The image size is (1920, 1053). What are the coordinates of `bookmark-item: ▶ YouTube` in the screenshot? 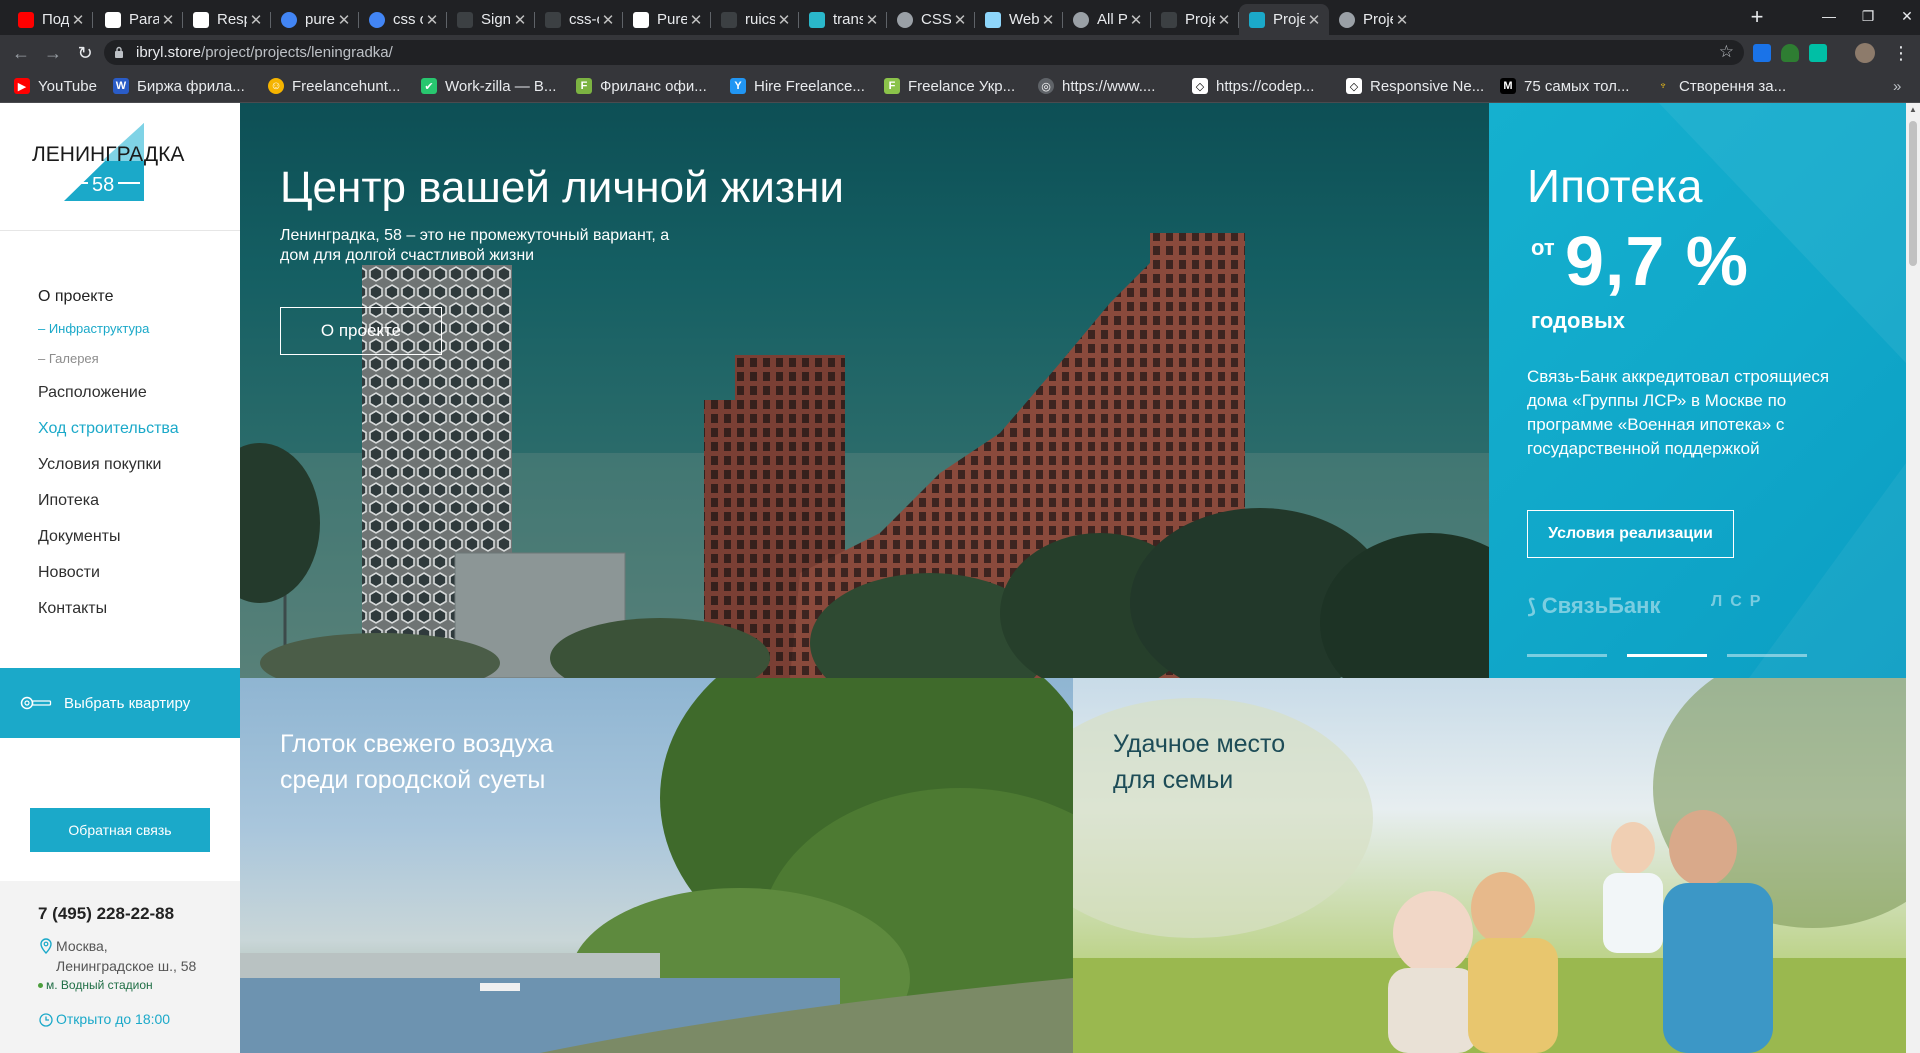 It's located at (55, 86).